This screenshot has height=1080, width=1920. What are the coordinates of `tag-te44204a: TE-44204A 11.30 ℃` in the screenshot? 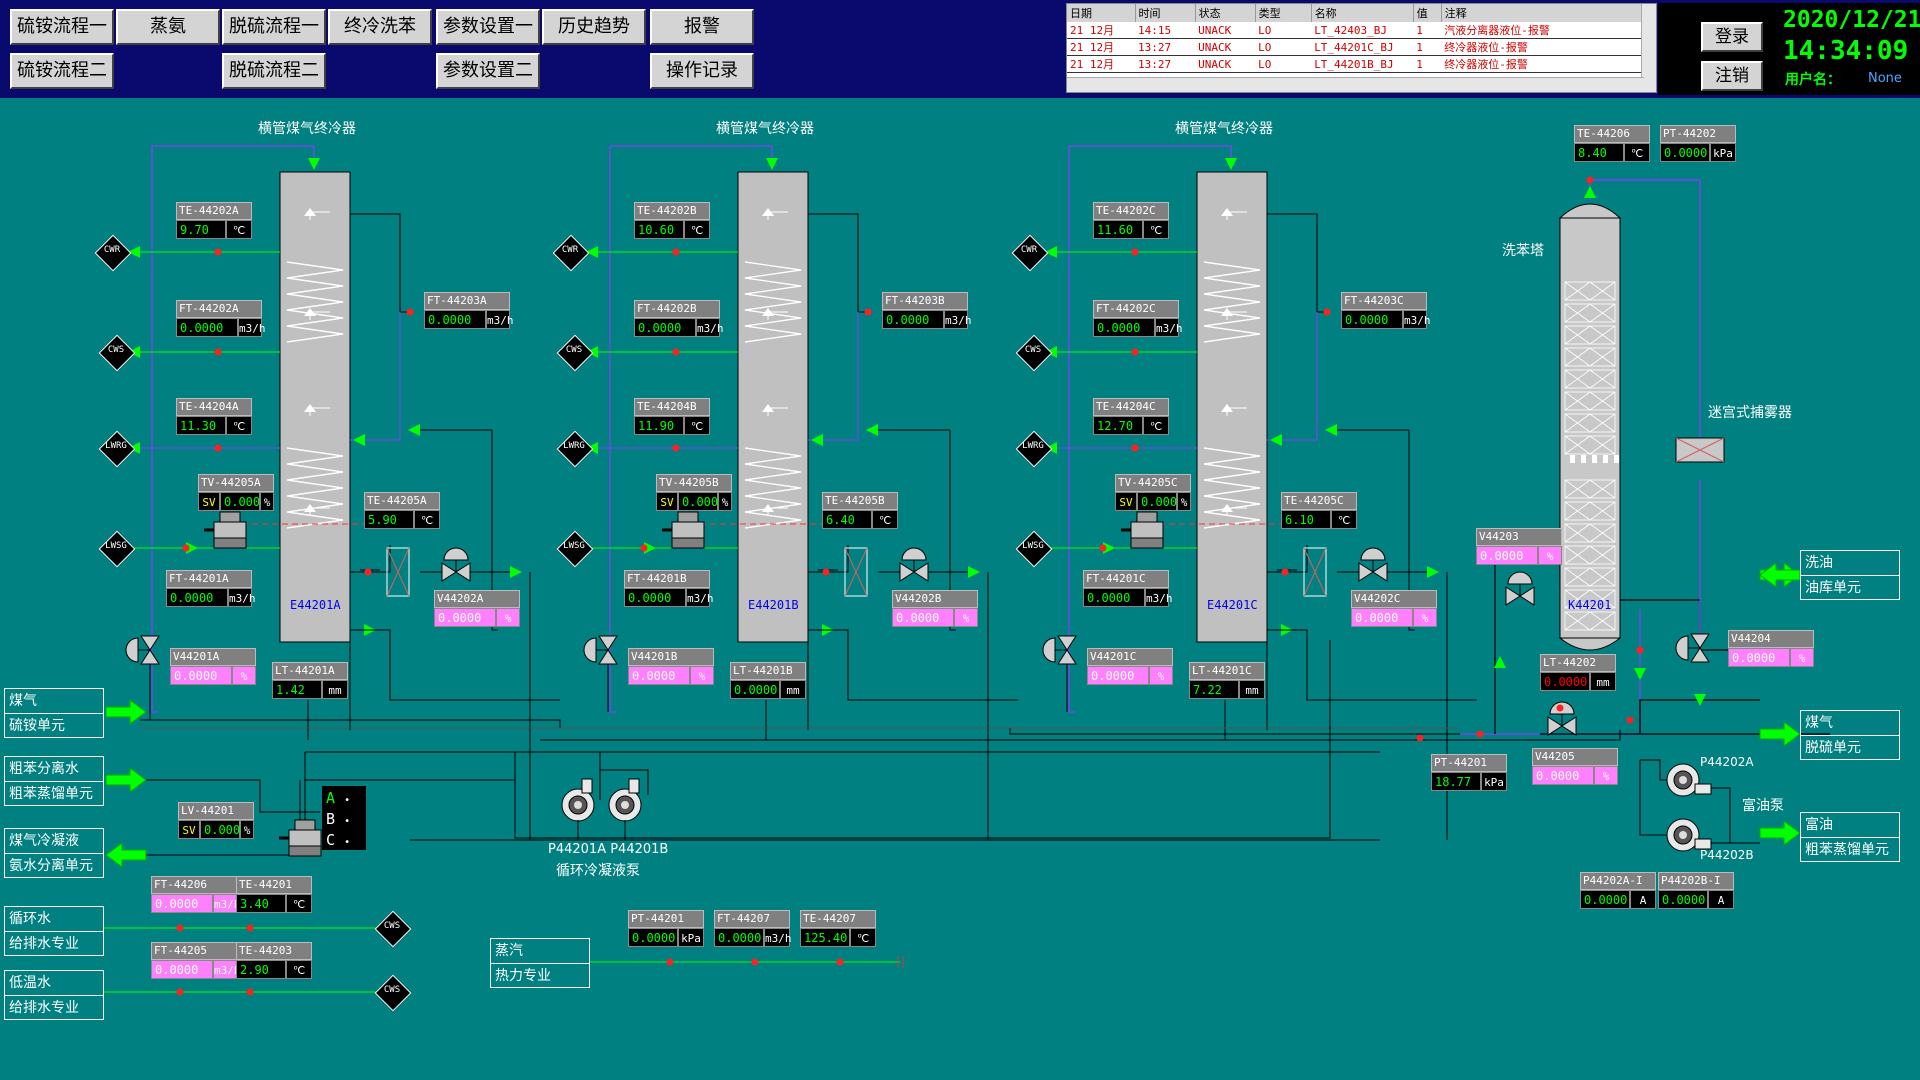 It's located at (214, 417).